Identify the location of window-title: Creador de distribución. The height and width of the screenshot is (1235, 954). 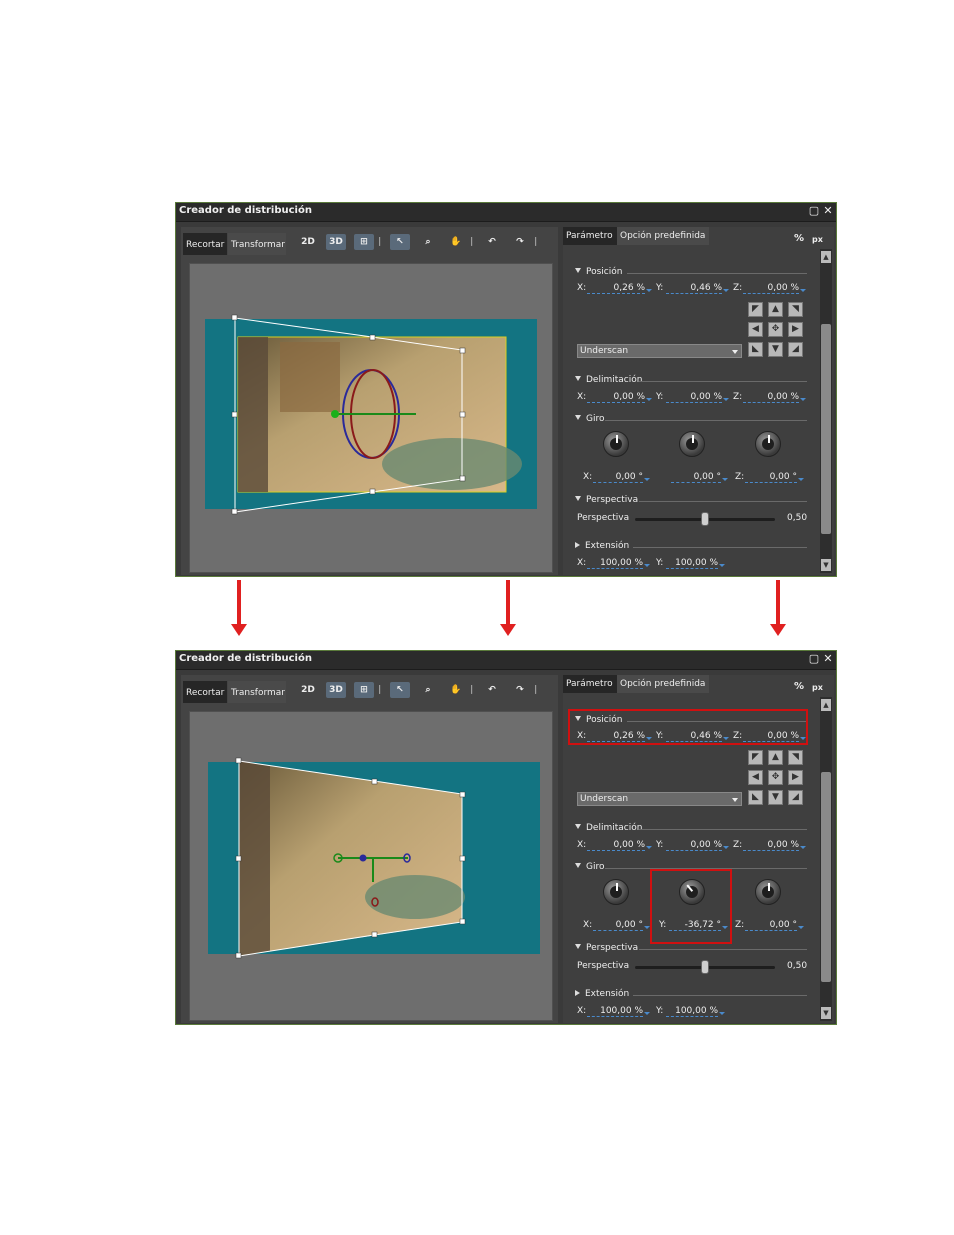
(245, 658).